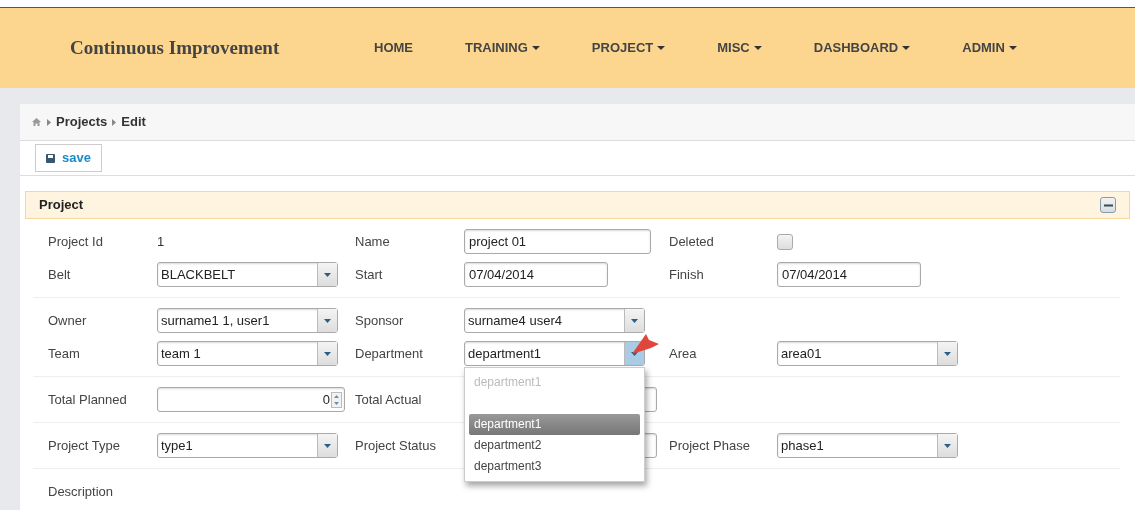 This screenshot has width=1135, height=510. I want to click on dropdown-option: department2, so click(554, 445).